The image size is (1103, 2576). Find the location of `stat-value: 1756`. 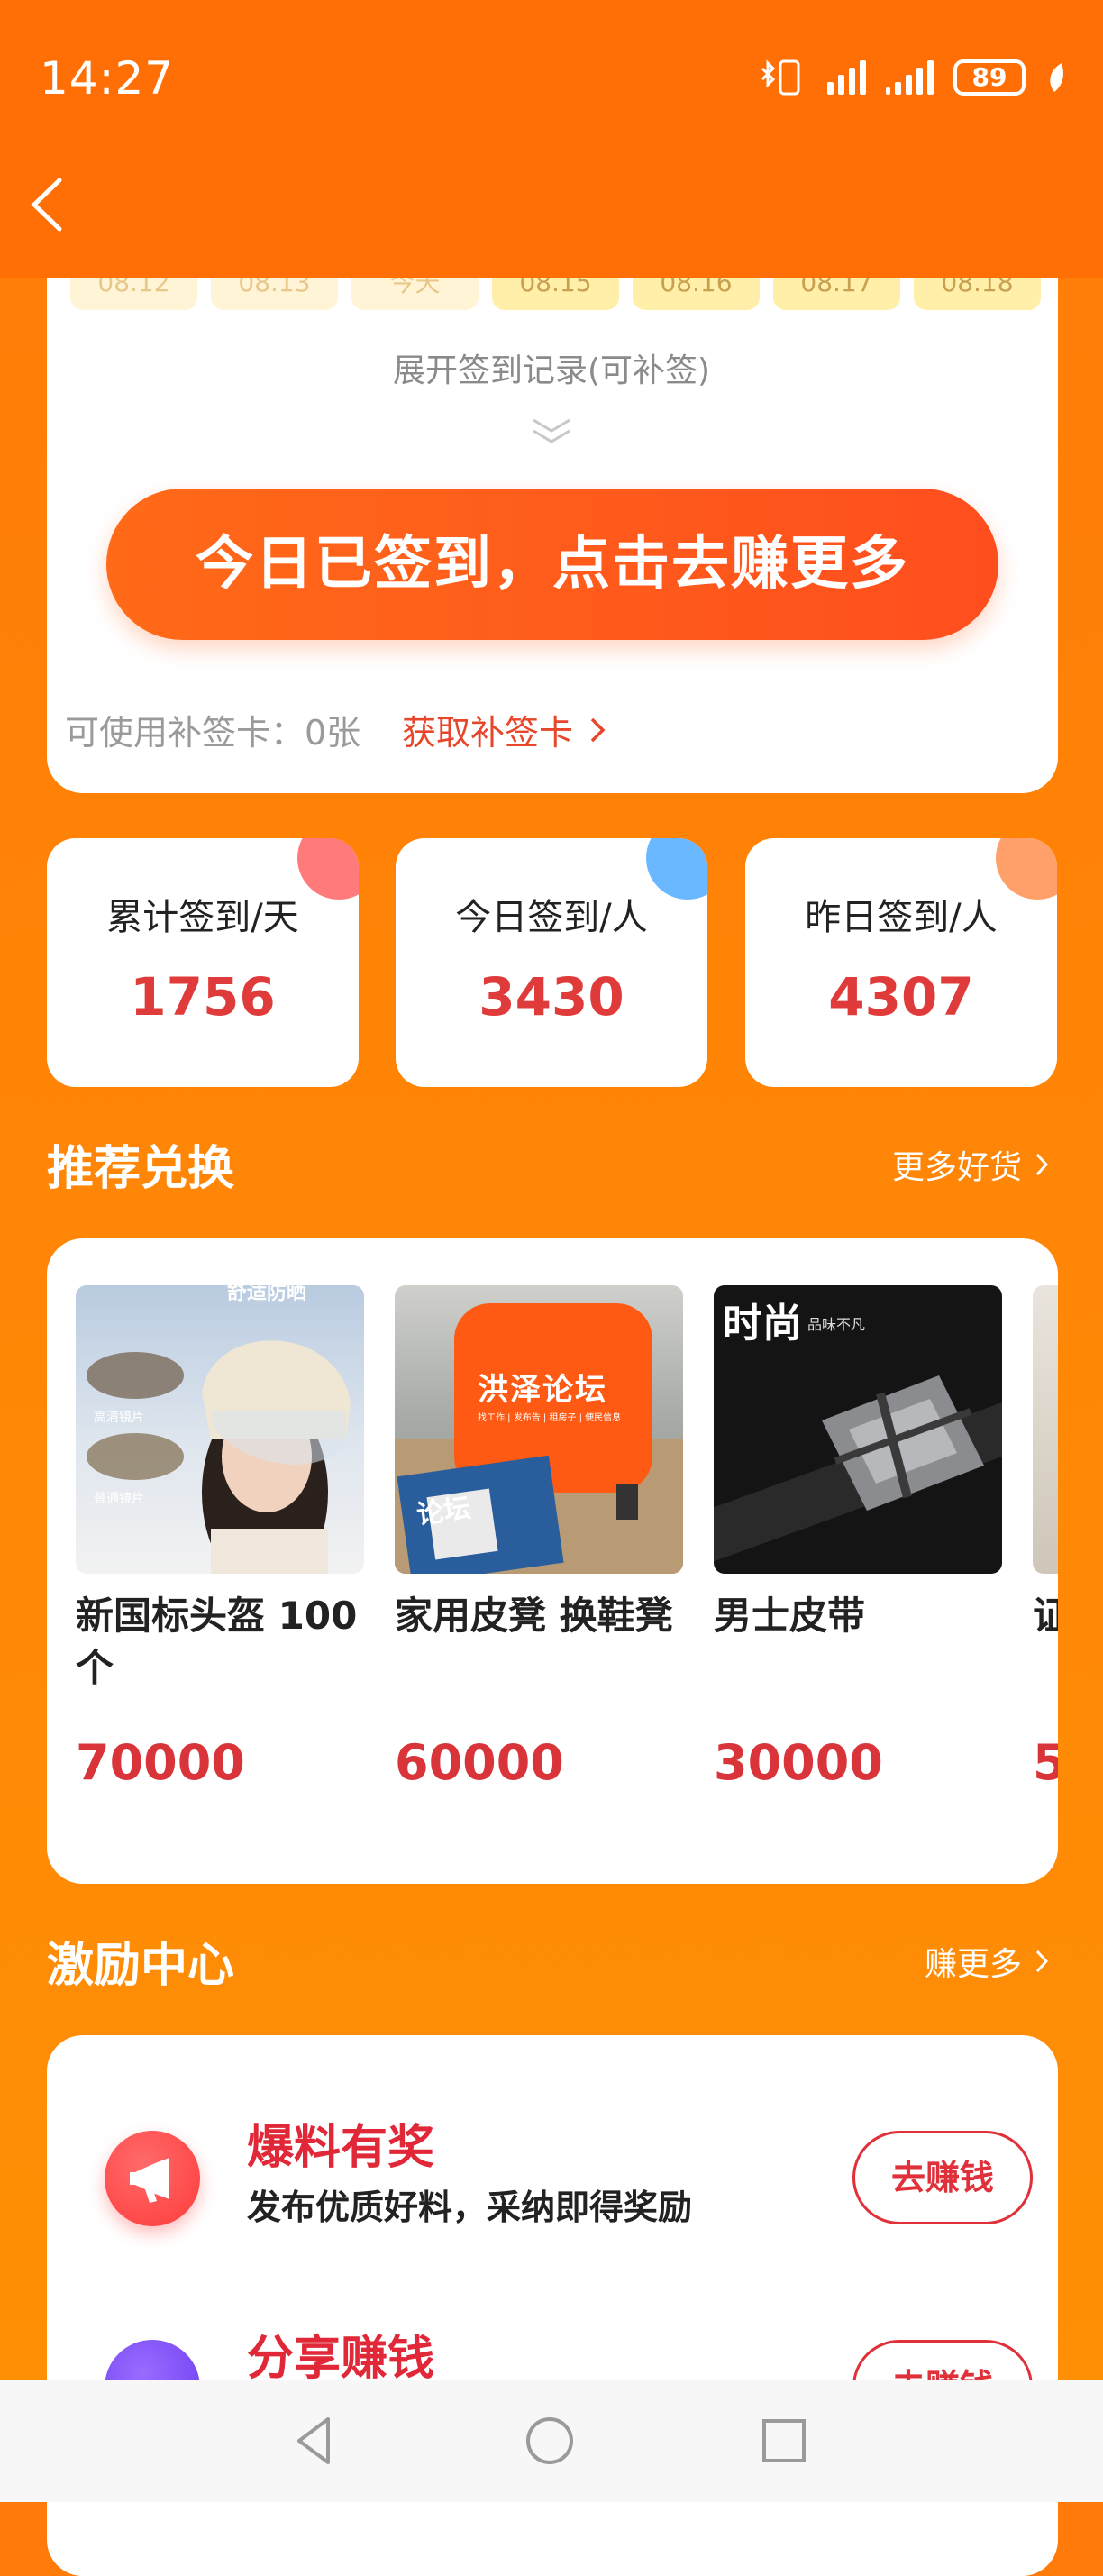

stat-value: 1756 is located at coordinates (203, 997).